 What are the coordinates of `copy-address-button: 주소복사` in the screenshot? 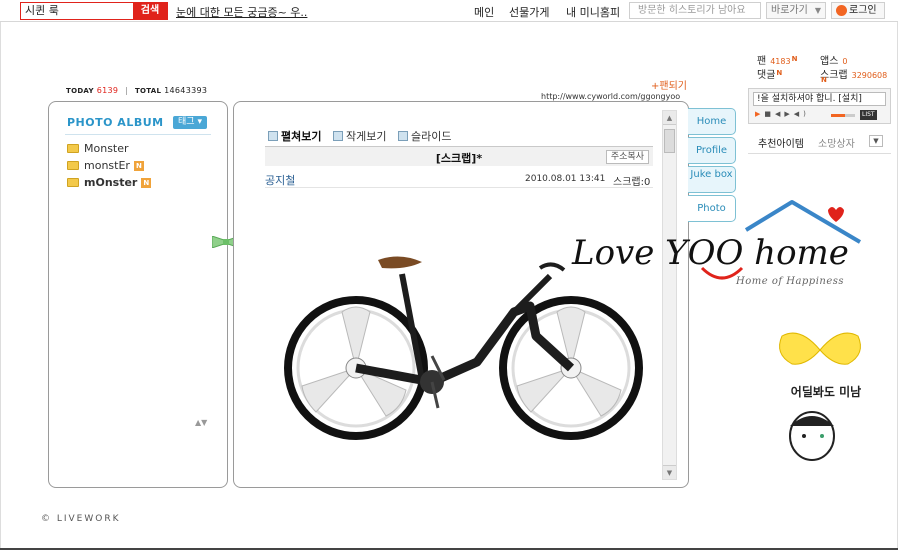 It's located at (627, 157).